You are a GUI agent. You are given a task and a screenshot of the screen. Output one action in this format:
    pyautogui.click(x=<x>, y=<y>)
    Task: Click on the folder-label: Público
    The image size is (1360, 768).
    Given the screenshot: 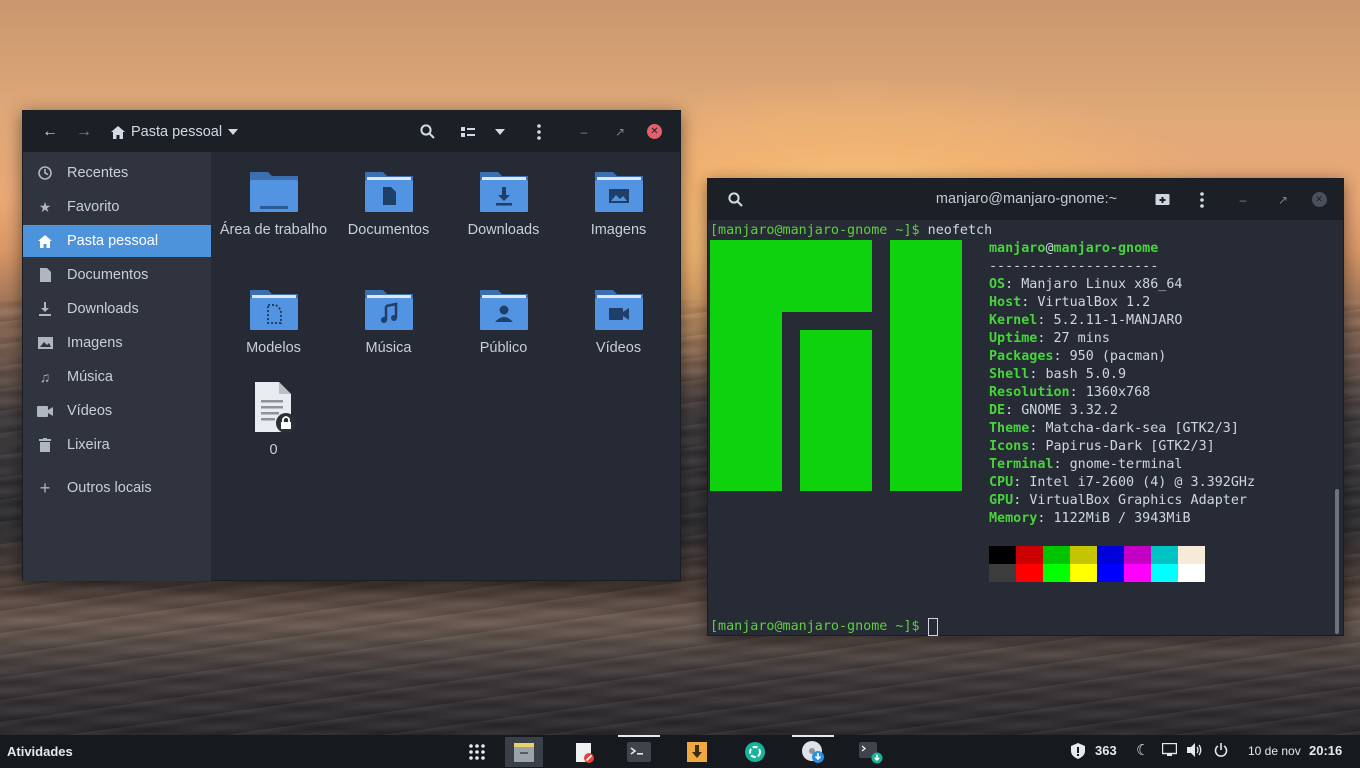 What is the action you would take?
    pyautogui.click(x=503, y=348)
    